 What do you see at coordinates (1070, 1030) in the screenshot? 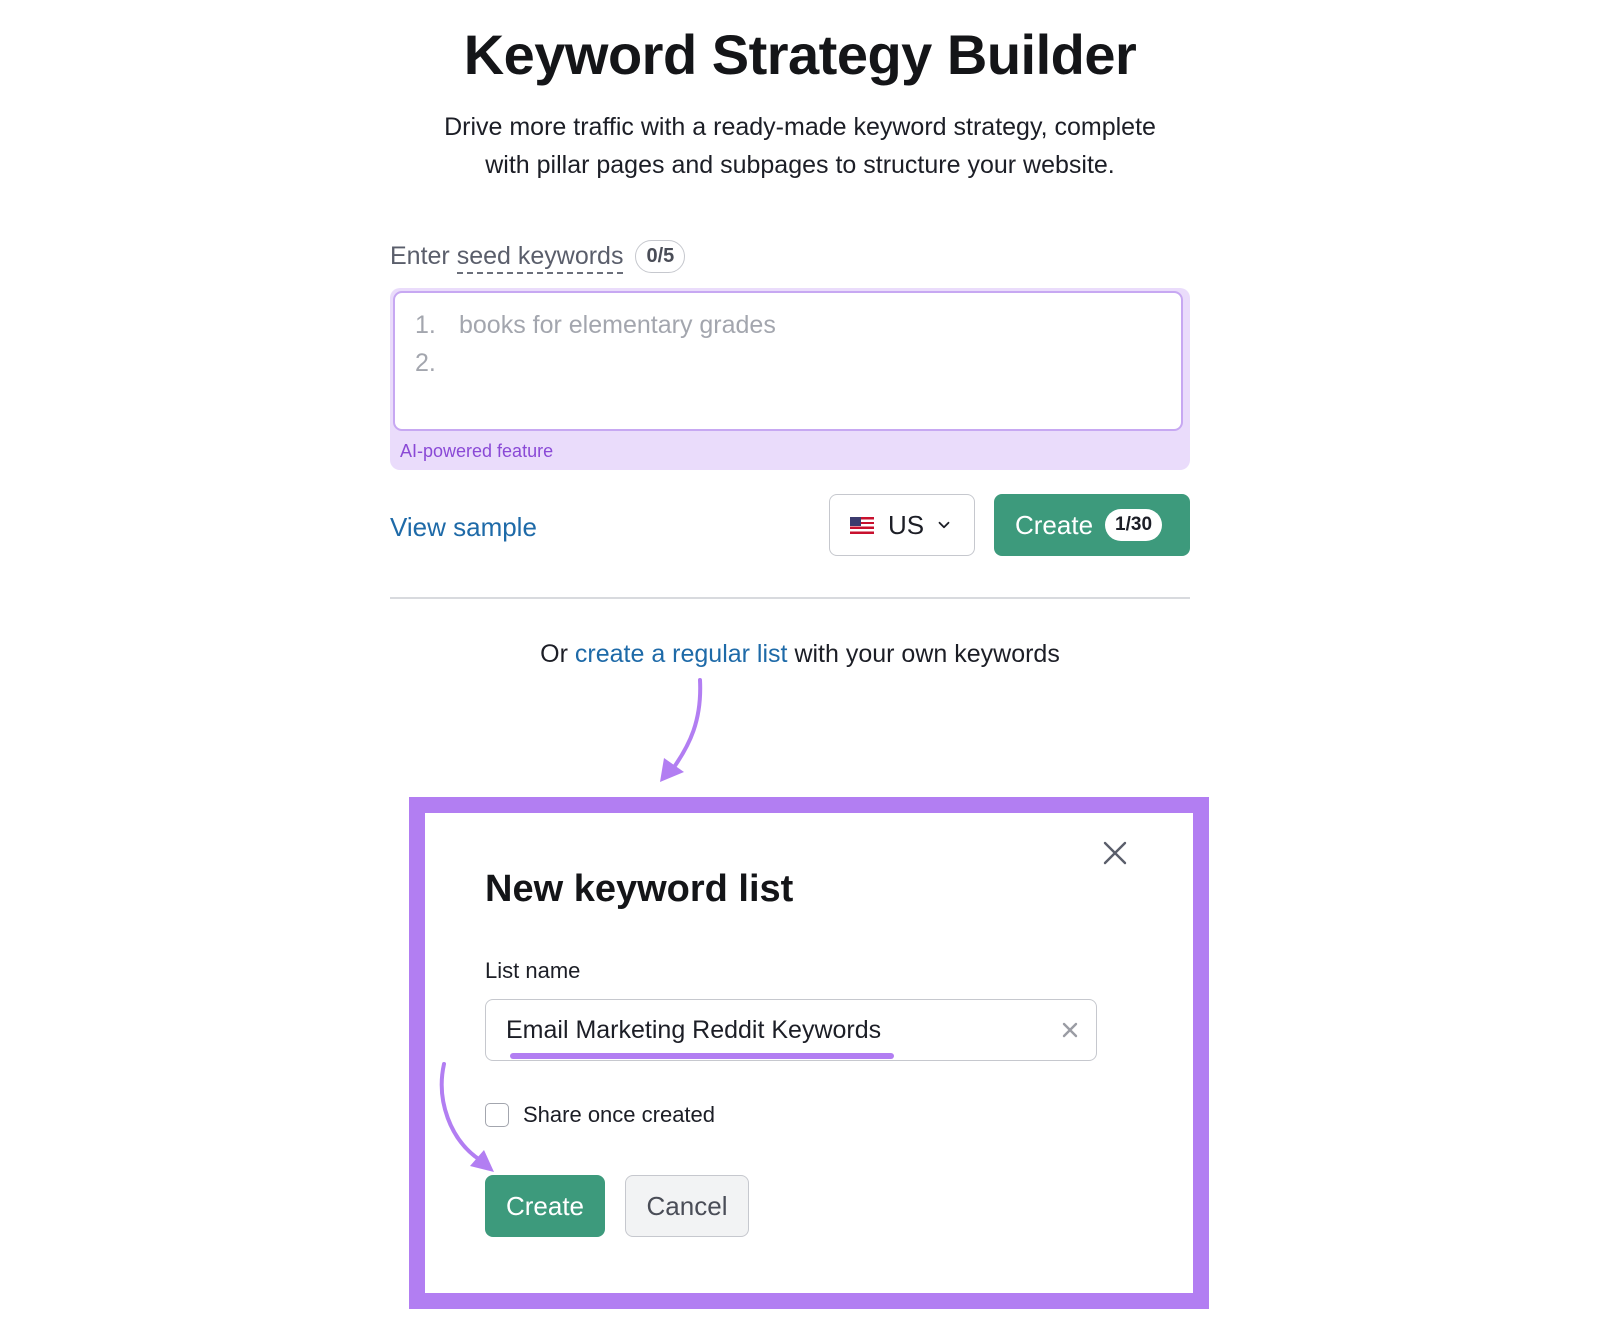
I see `clear-icon` at bounding box center [1070, 1030].